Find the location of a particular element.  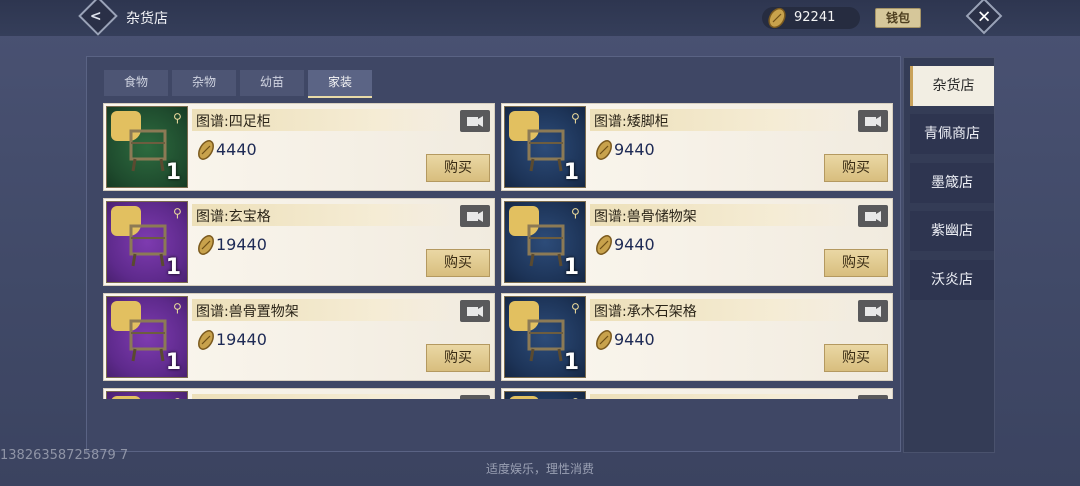

sidebar-item-woyan-shop: 沃炎店 is located at coordinates (952, 280).